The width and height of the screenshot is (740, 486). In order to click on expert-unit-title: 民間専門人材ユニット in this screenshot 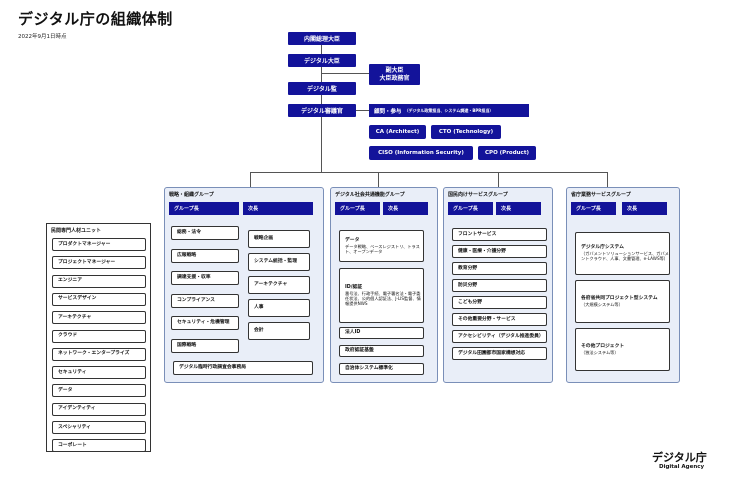, I will do `click(76, 231)`.